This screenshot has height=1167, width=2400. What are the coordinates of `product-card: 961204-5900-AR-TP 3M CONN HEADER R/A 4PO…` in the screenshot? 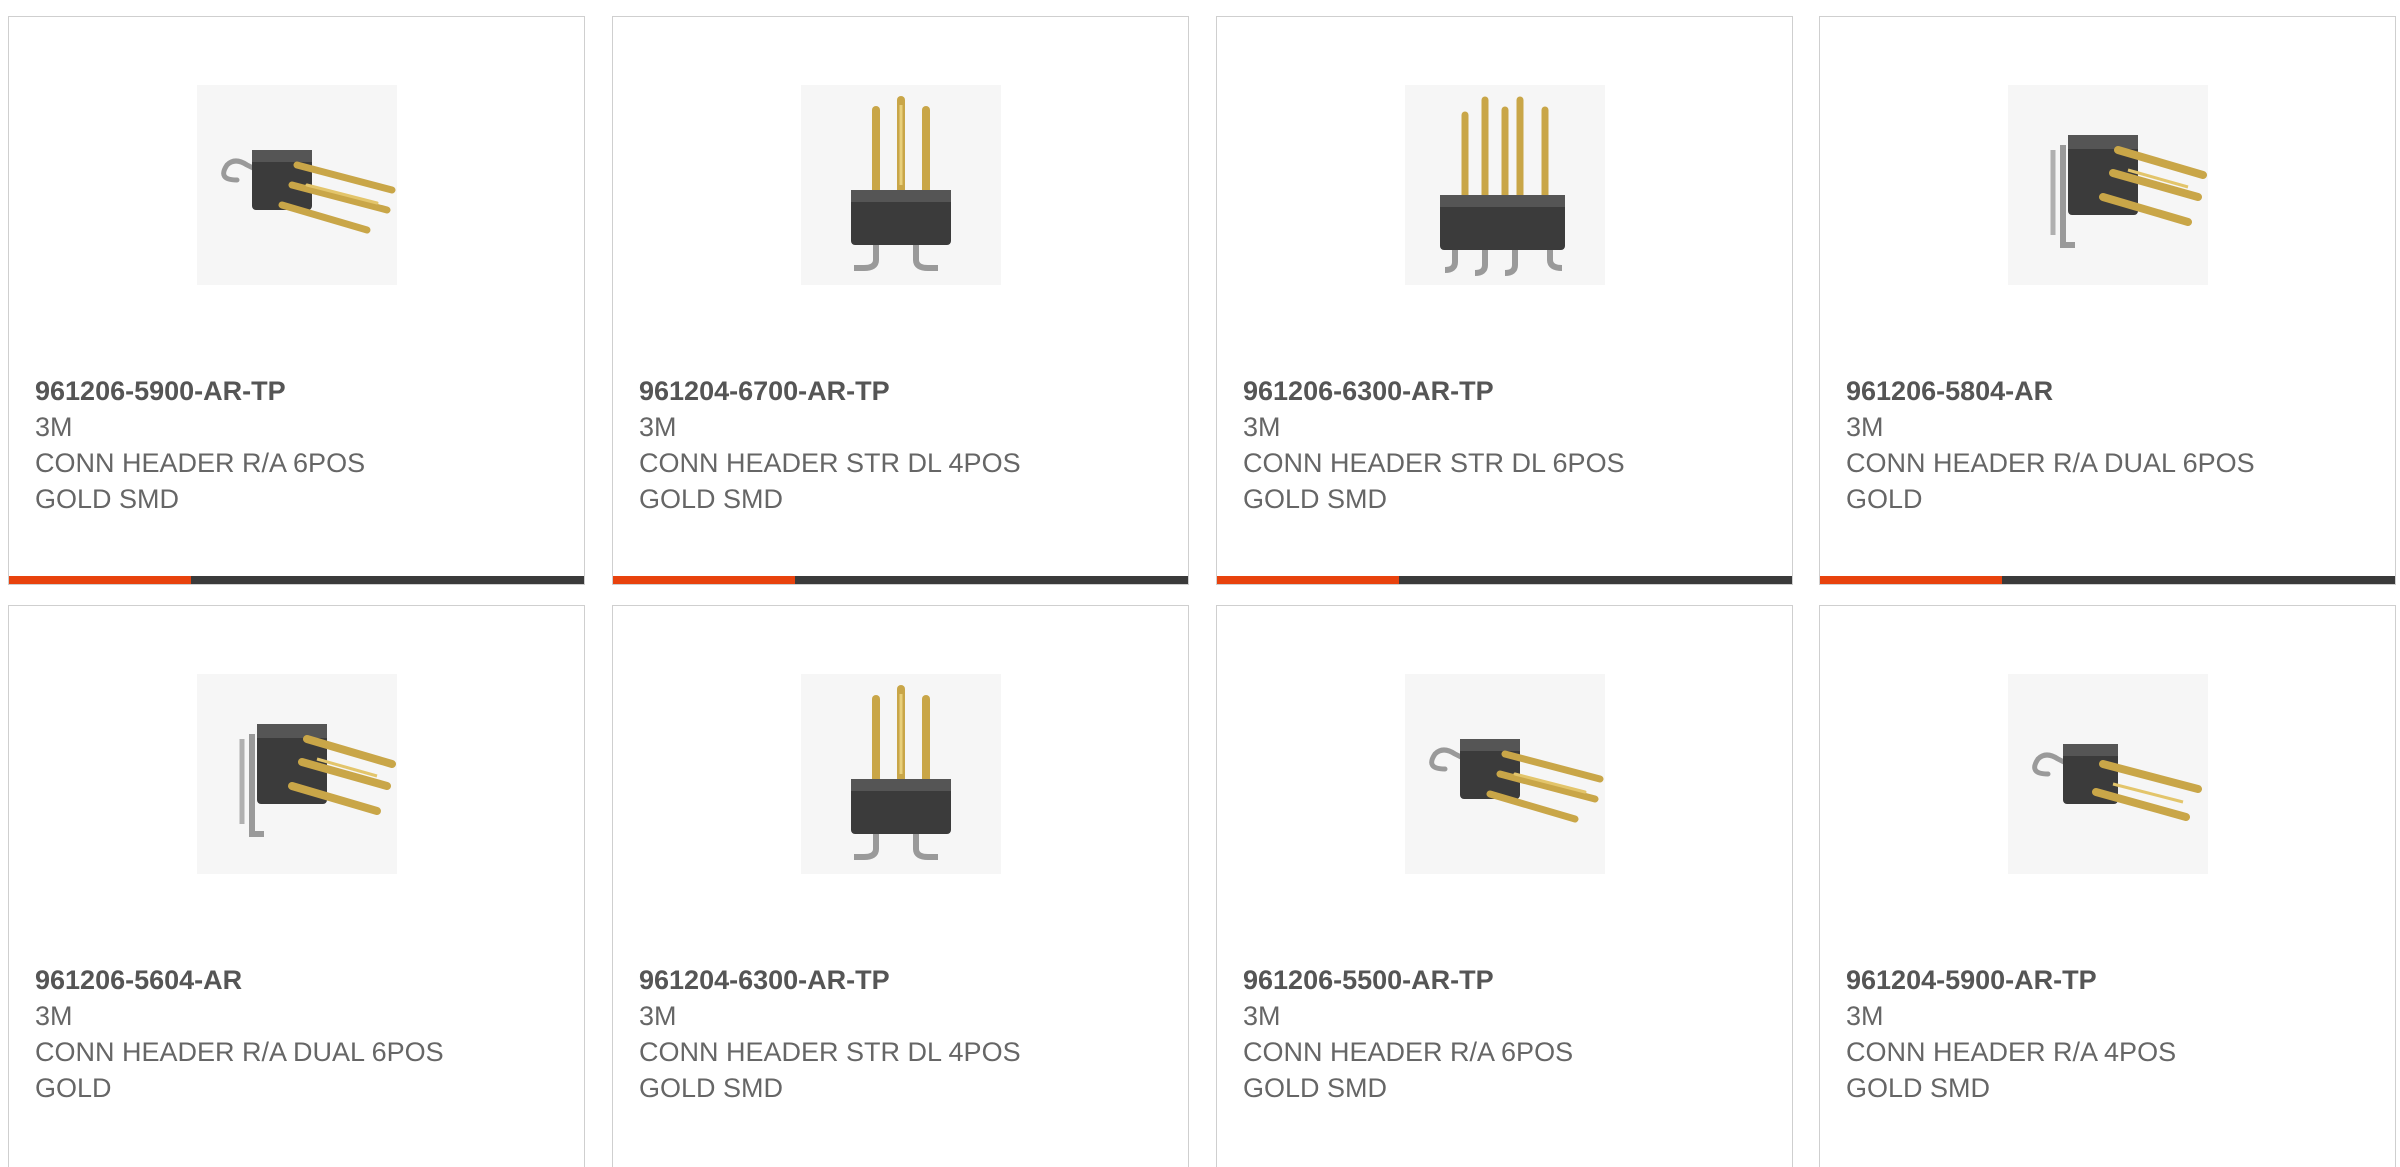 It's located at (2107, 886).